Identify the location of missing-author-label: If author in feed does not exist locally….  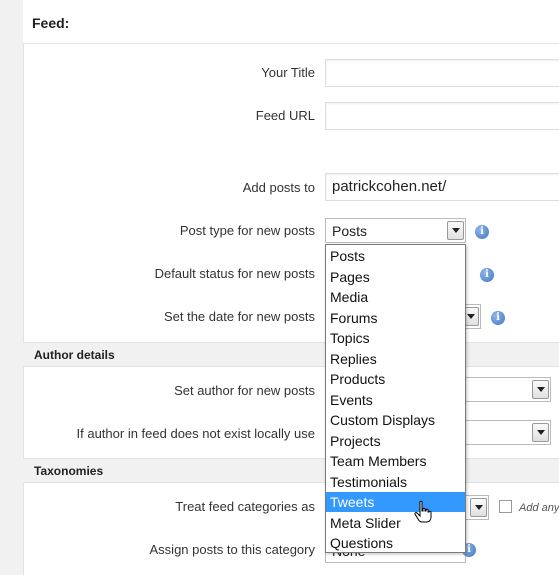
(195, 433).